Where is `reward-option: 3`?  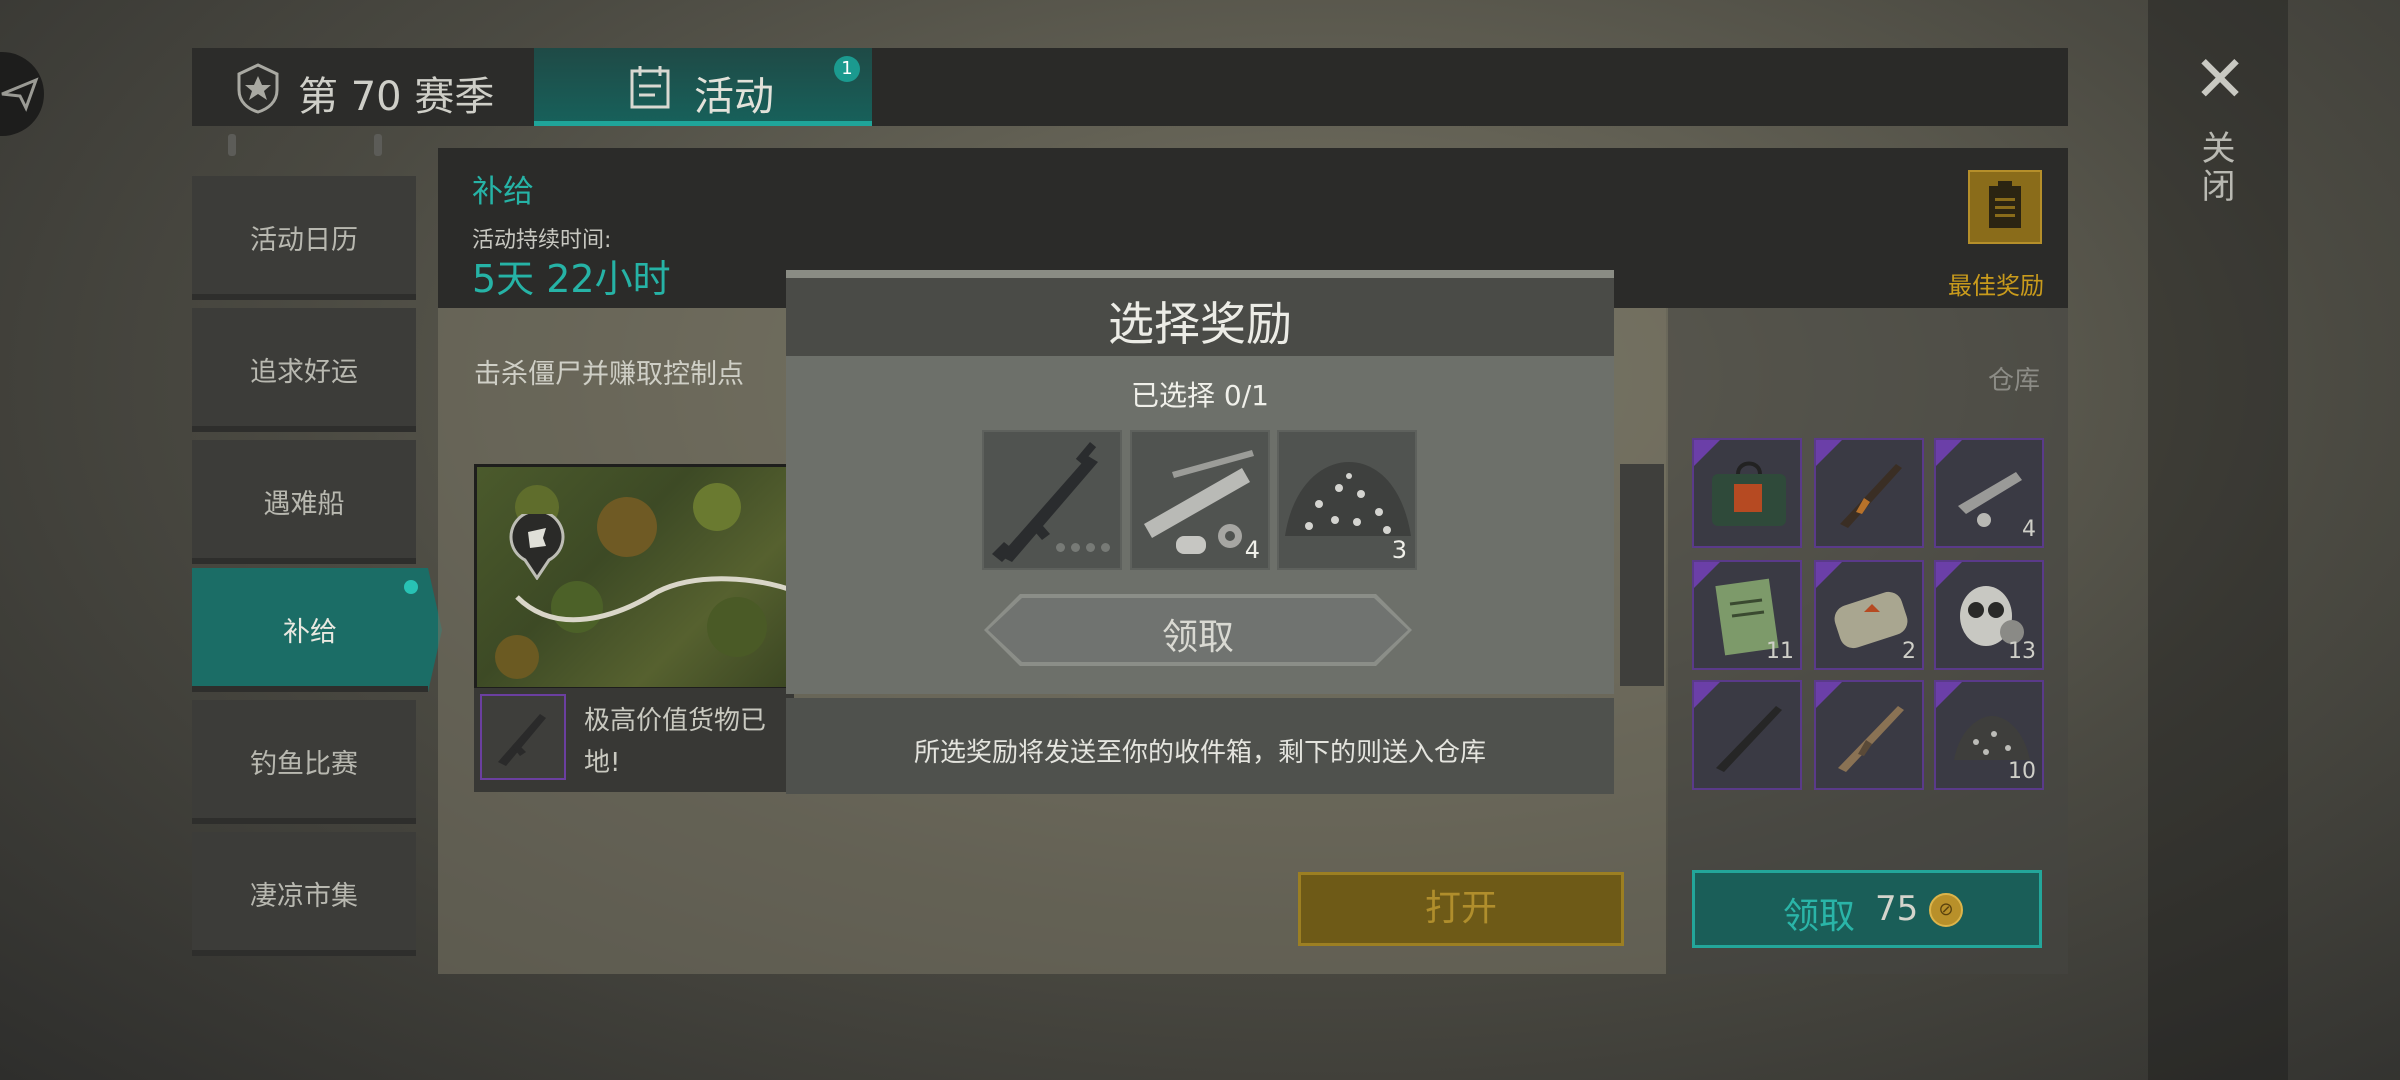
reward-option: 3 is located at coordinates (1347, 500).